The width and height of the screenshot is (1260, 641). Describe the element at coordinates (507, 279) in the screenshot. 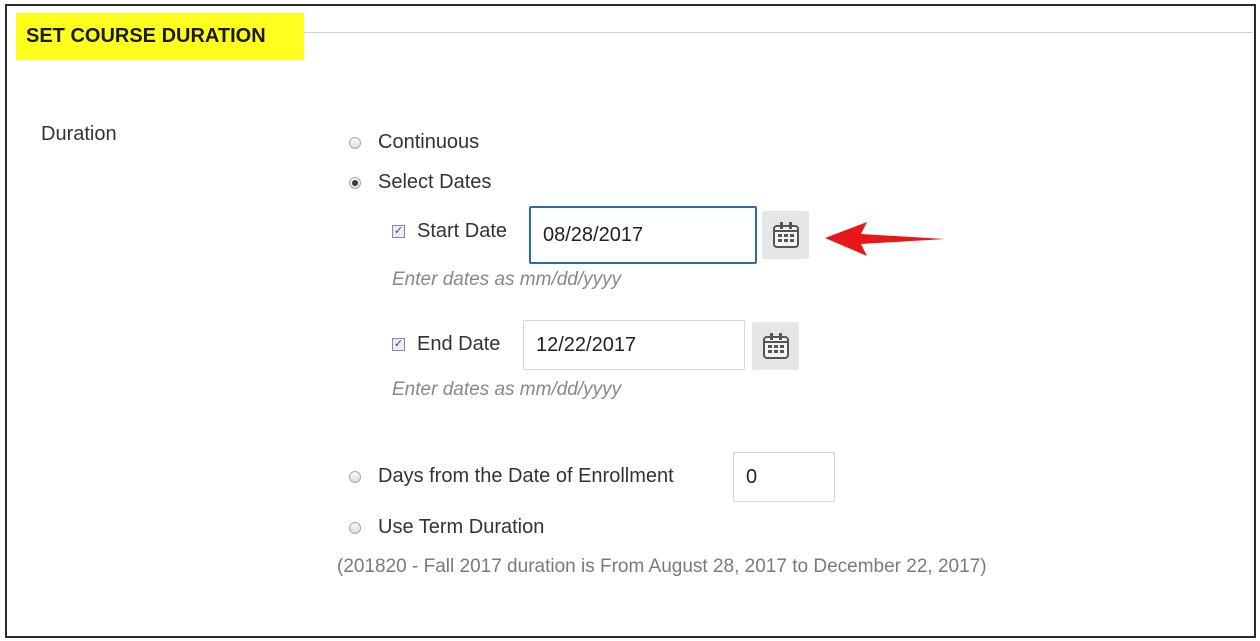

I see `start-date-hint: Enter dates as mm/dd/yyyy` at that location.